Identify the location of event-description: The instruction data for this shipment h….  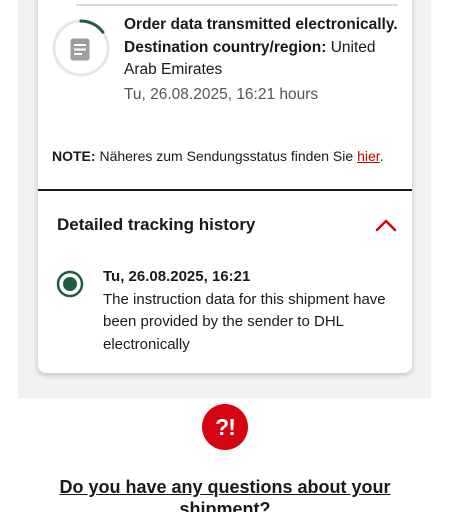
(244, 321).